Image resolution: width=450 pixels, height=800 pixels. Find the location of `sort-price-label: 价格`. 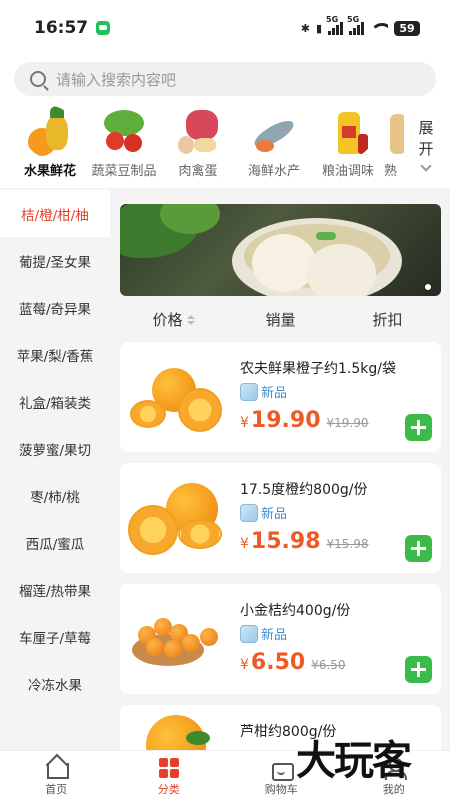

sort-price-label: 价格 is located at coordinates (167, 319).